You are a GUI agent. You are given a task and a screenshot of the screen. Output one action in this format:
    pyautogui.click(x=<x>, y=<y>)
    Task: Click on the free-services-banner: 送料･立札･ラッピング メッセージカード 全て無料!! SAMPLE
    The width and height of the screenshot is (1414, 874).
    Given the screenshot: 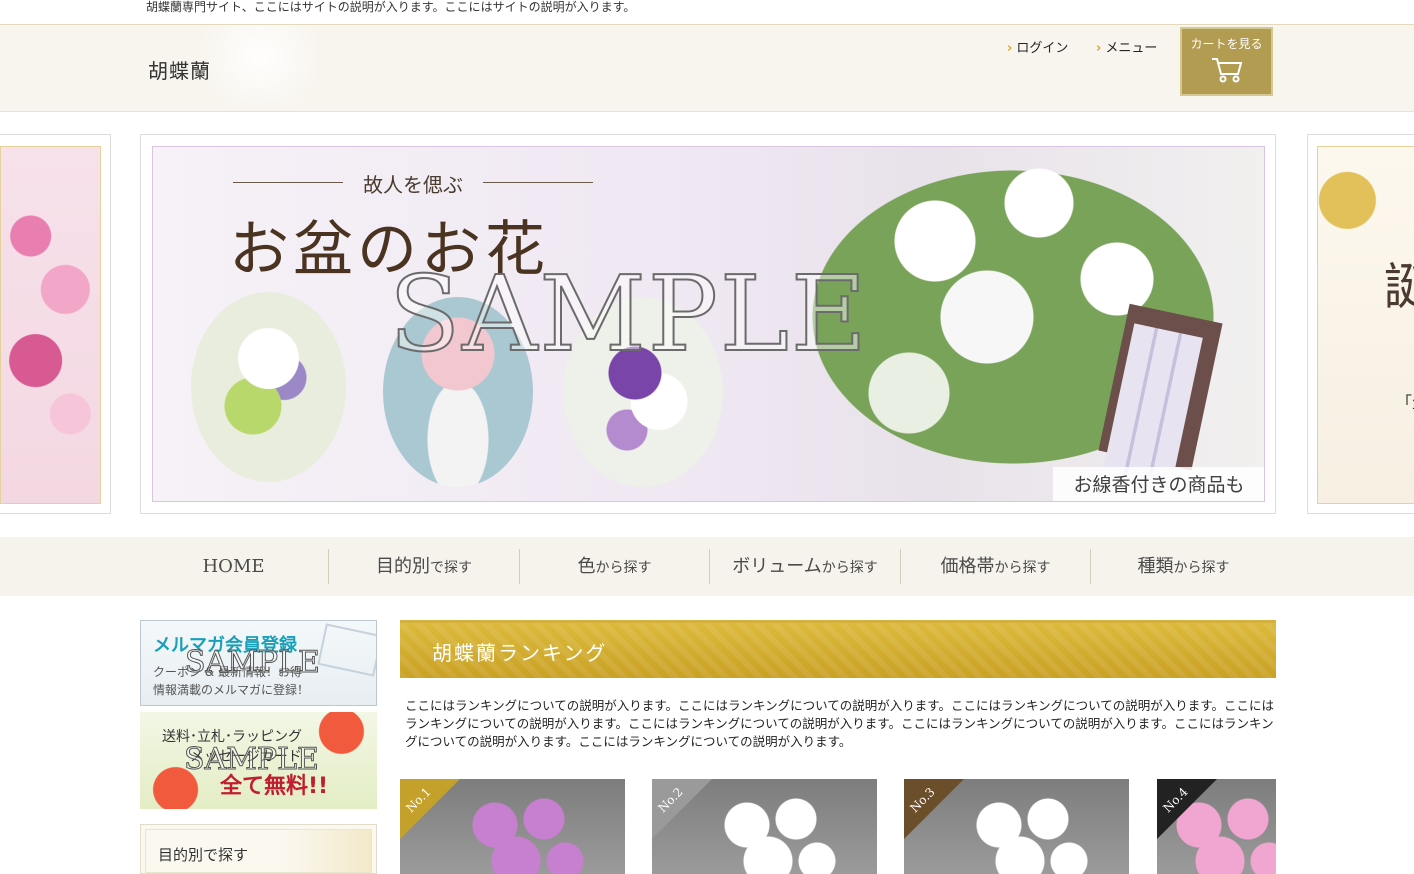 What is the action you would take?
    pyautogui.click(x=258, y=760)
    